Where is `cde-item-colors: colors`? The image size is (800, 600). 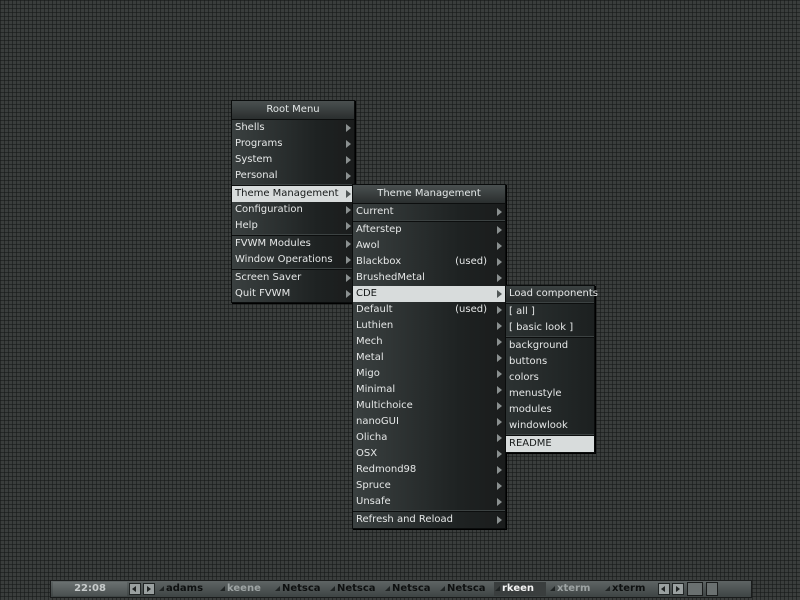 cde-item-colors: colors is located at coordinates (550, 378).